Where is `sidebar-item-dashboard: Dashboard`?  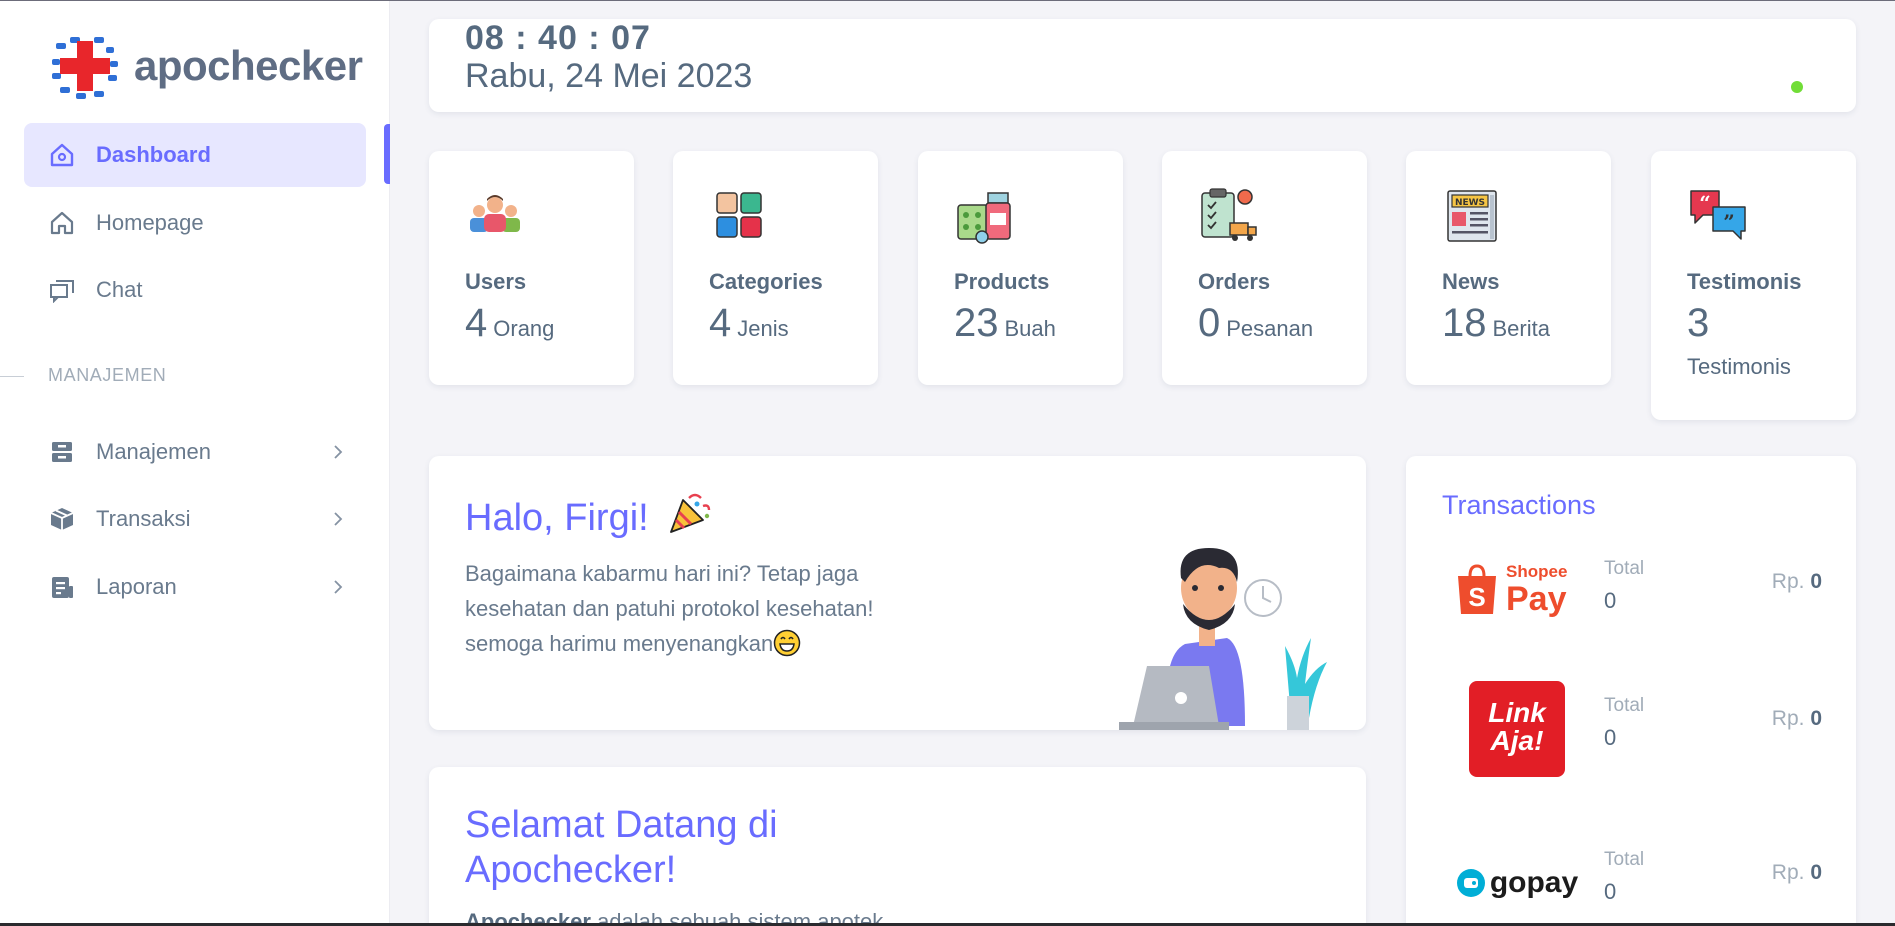 sidebar-item-dashboard: Dashboard is located at coordinates (195, 155).